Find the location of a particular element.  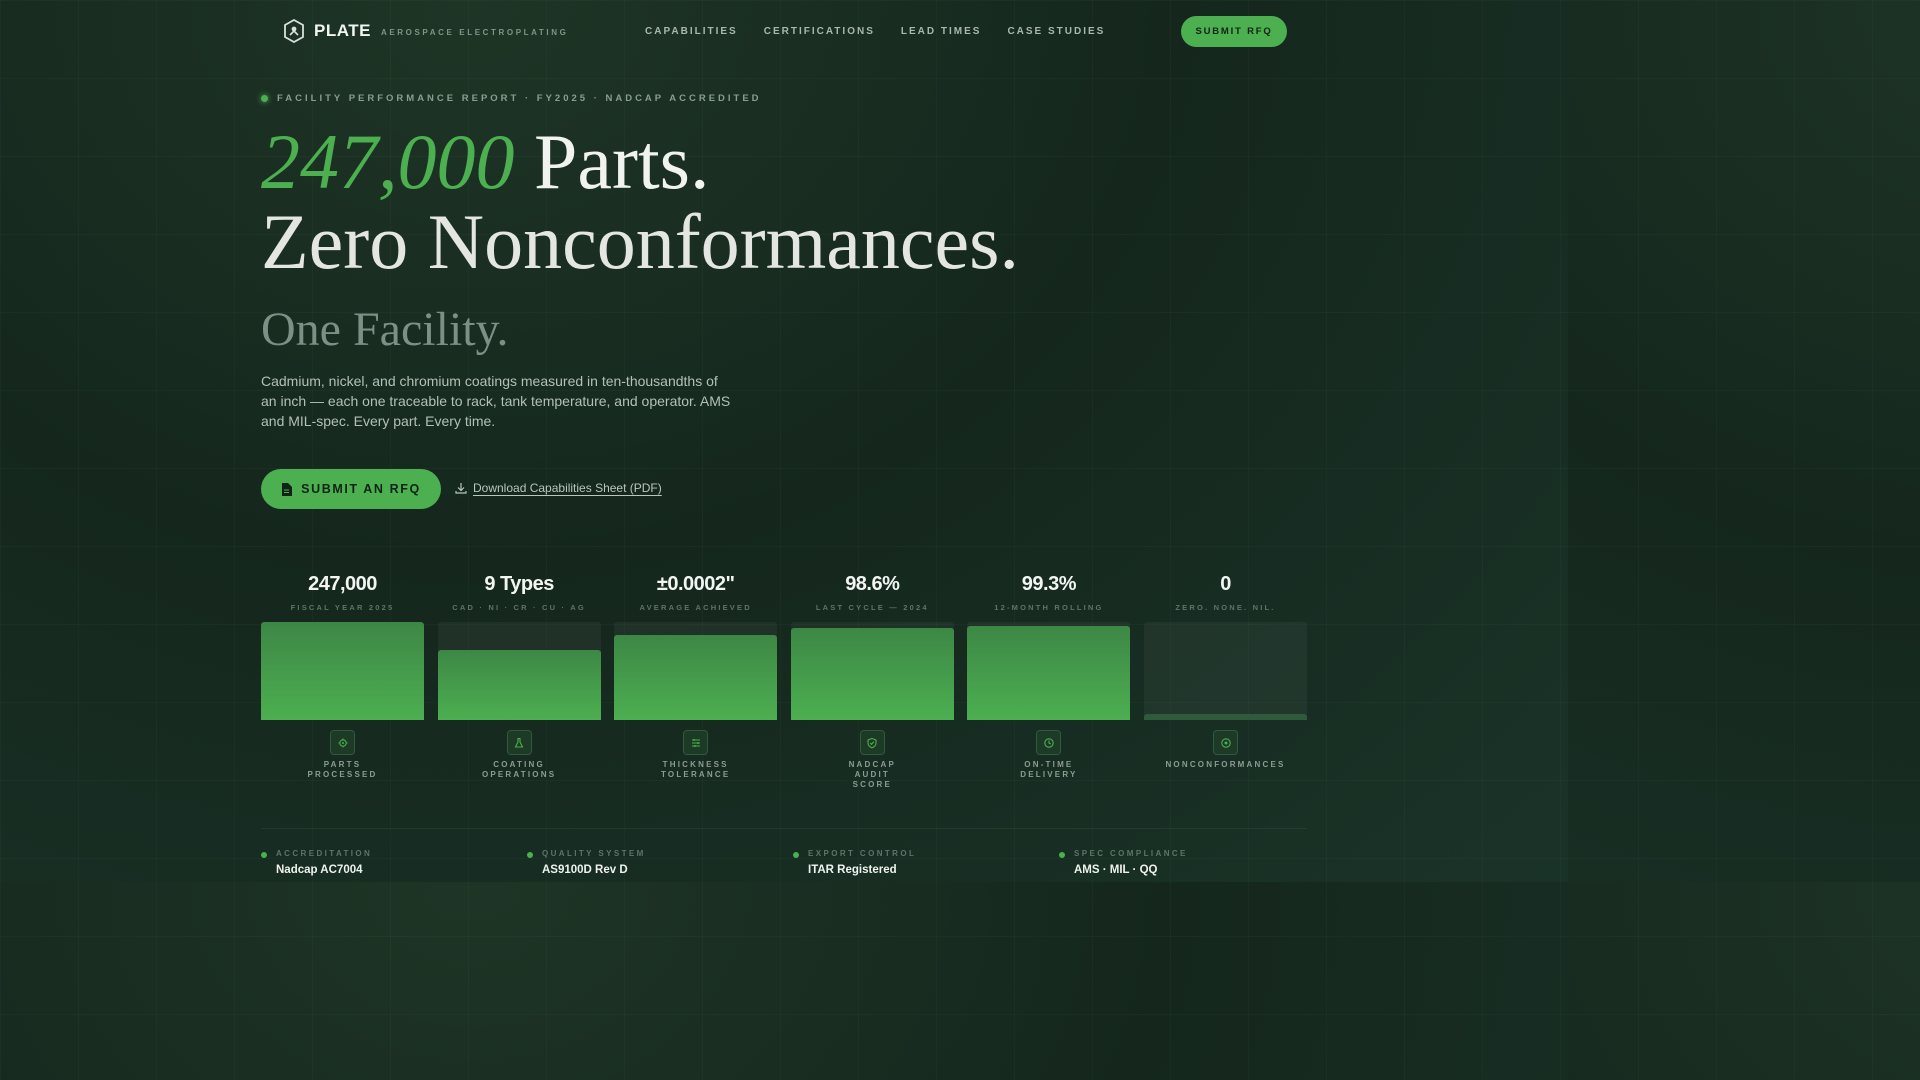

fact-label: ACCREDITATION is located at coordinates (324, 853).